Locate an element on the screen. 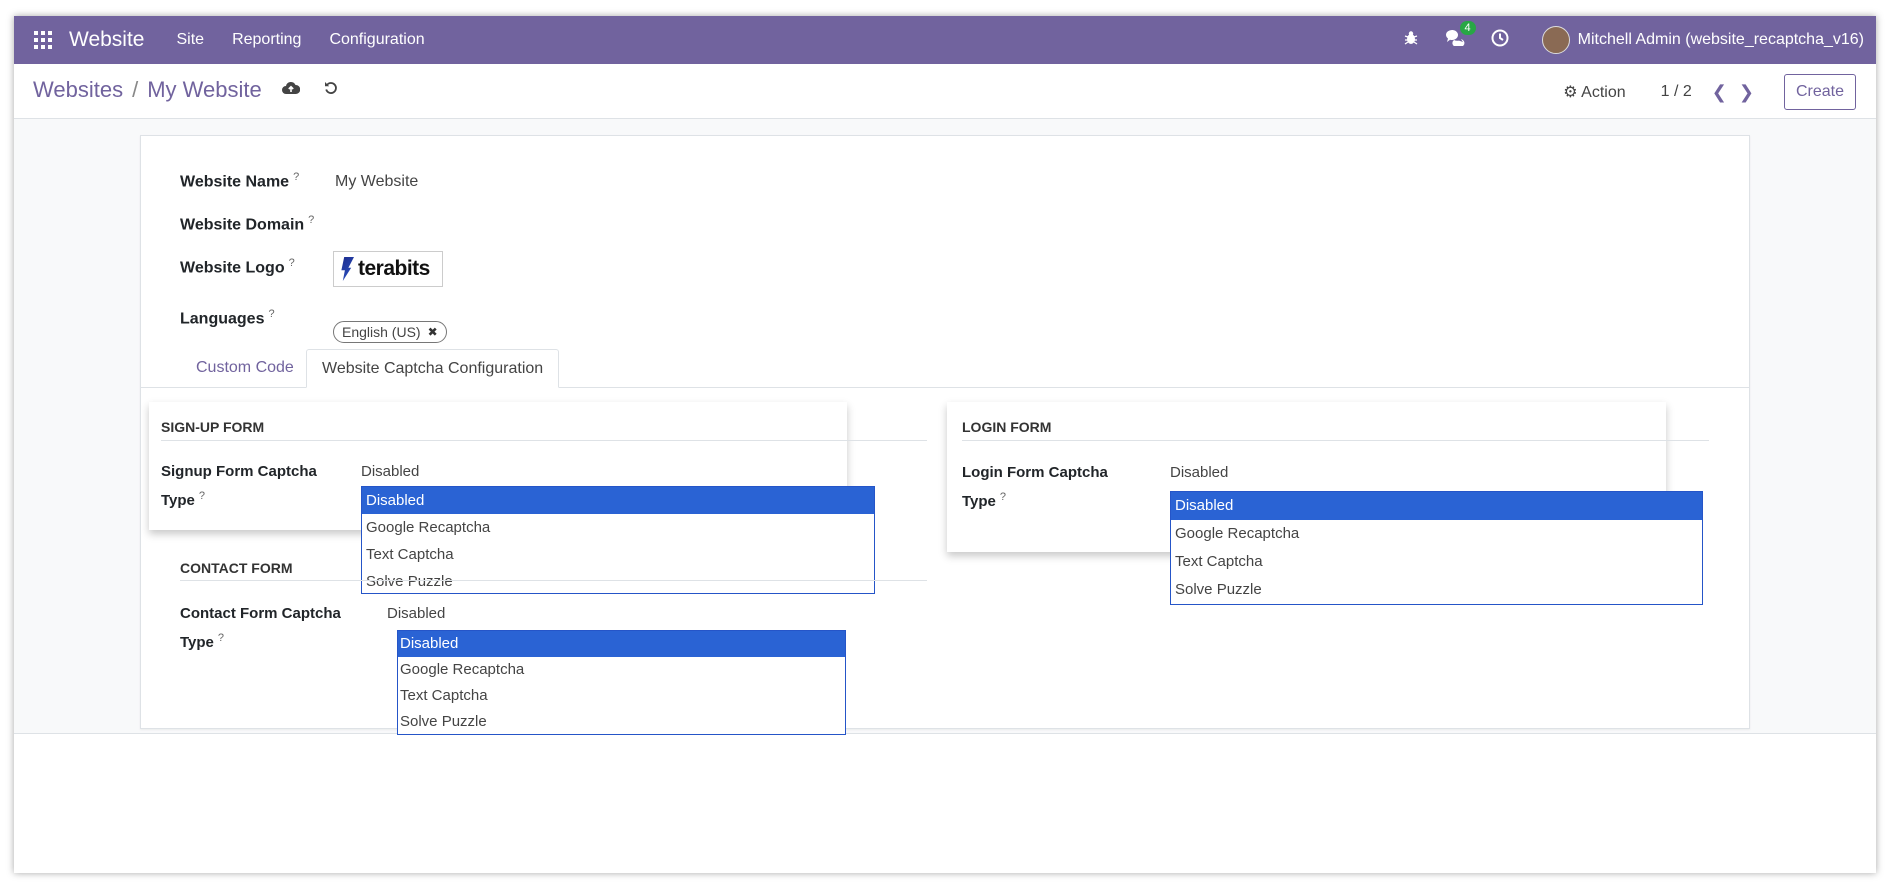 Image resolution: width=1890 pixels, height=886 pixels. discard-undo-icon is located at coordinates (331, 90).